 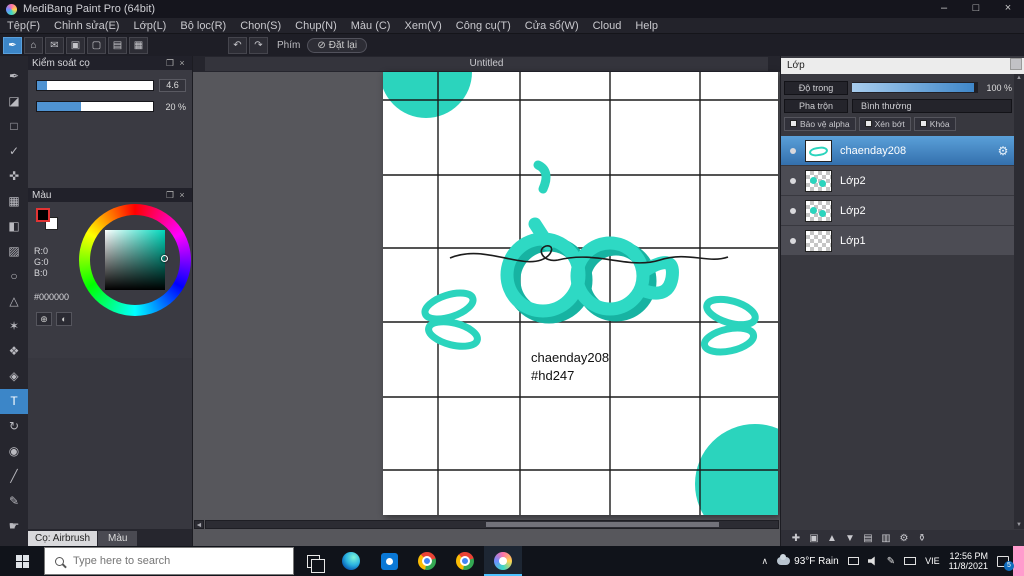 What do you see at coordinates (96, 45) in the screenshot?
I see `page-icon: ▢` at bounding box center [96, 45].